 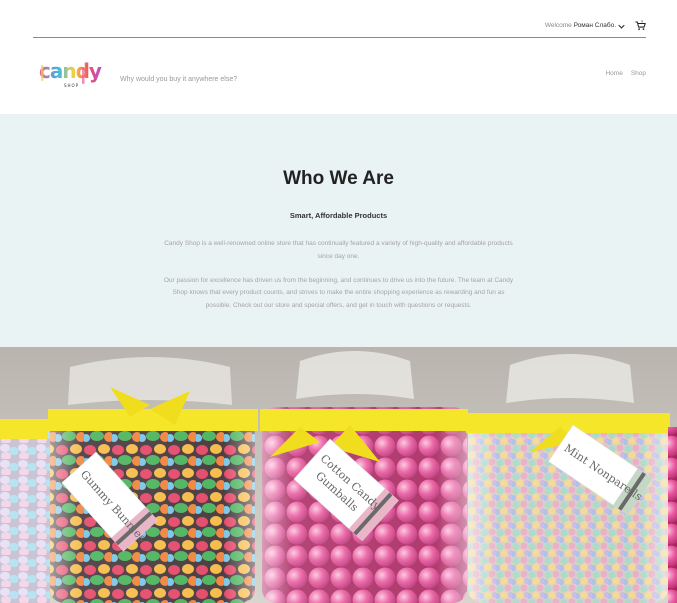 What do you see at coordinates (71, 85) in the screenshot?
I see `logo-subtext: SHOP` at bounding box center [71, 85].